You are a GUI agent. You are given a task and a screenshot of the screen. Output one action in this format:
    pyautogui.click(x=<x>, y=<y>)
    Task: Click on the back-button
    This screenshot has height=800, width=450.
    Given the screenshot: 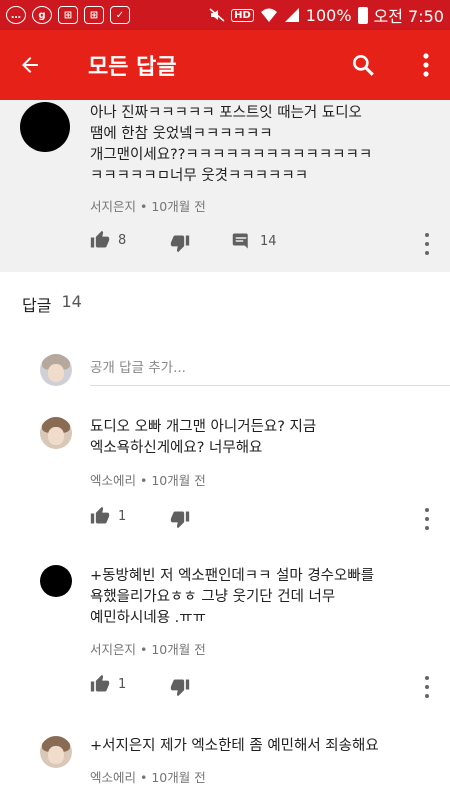 What is the action you would take?
    pyautogui.click(x=30, y=65)
    